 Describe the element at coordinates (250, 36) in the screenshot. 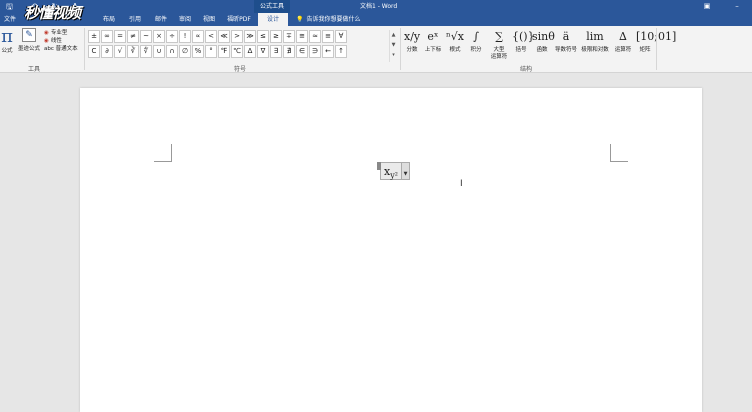

I see `symbol-button: ≫` at that location.